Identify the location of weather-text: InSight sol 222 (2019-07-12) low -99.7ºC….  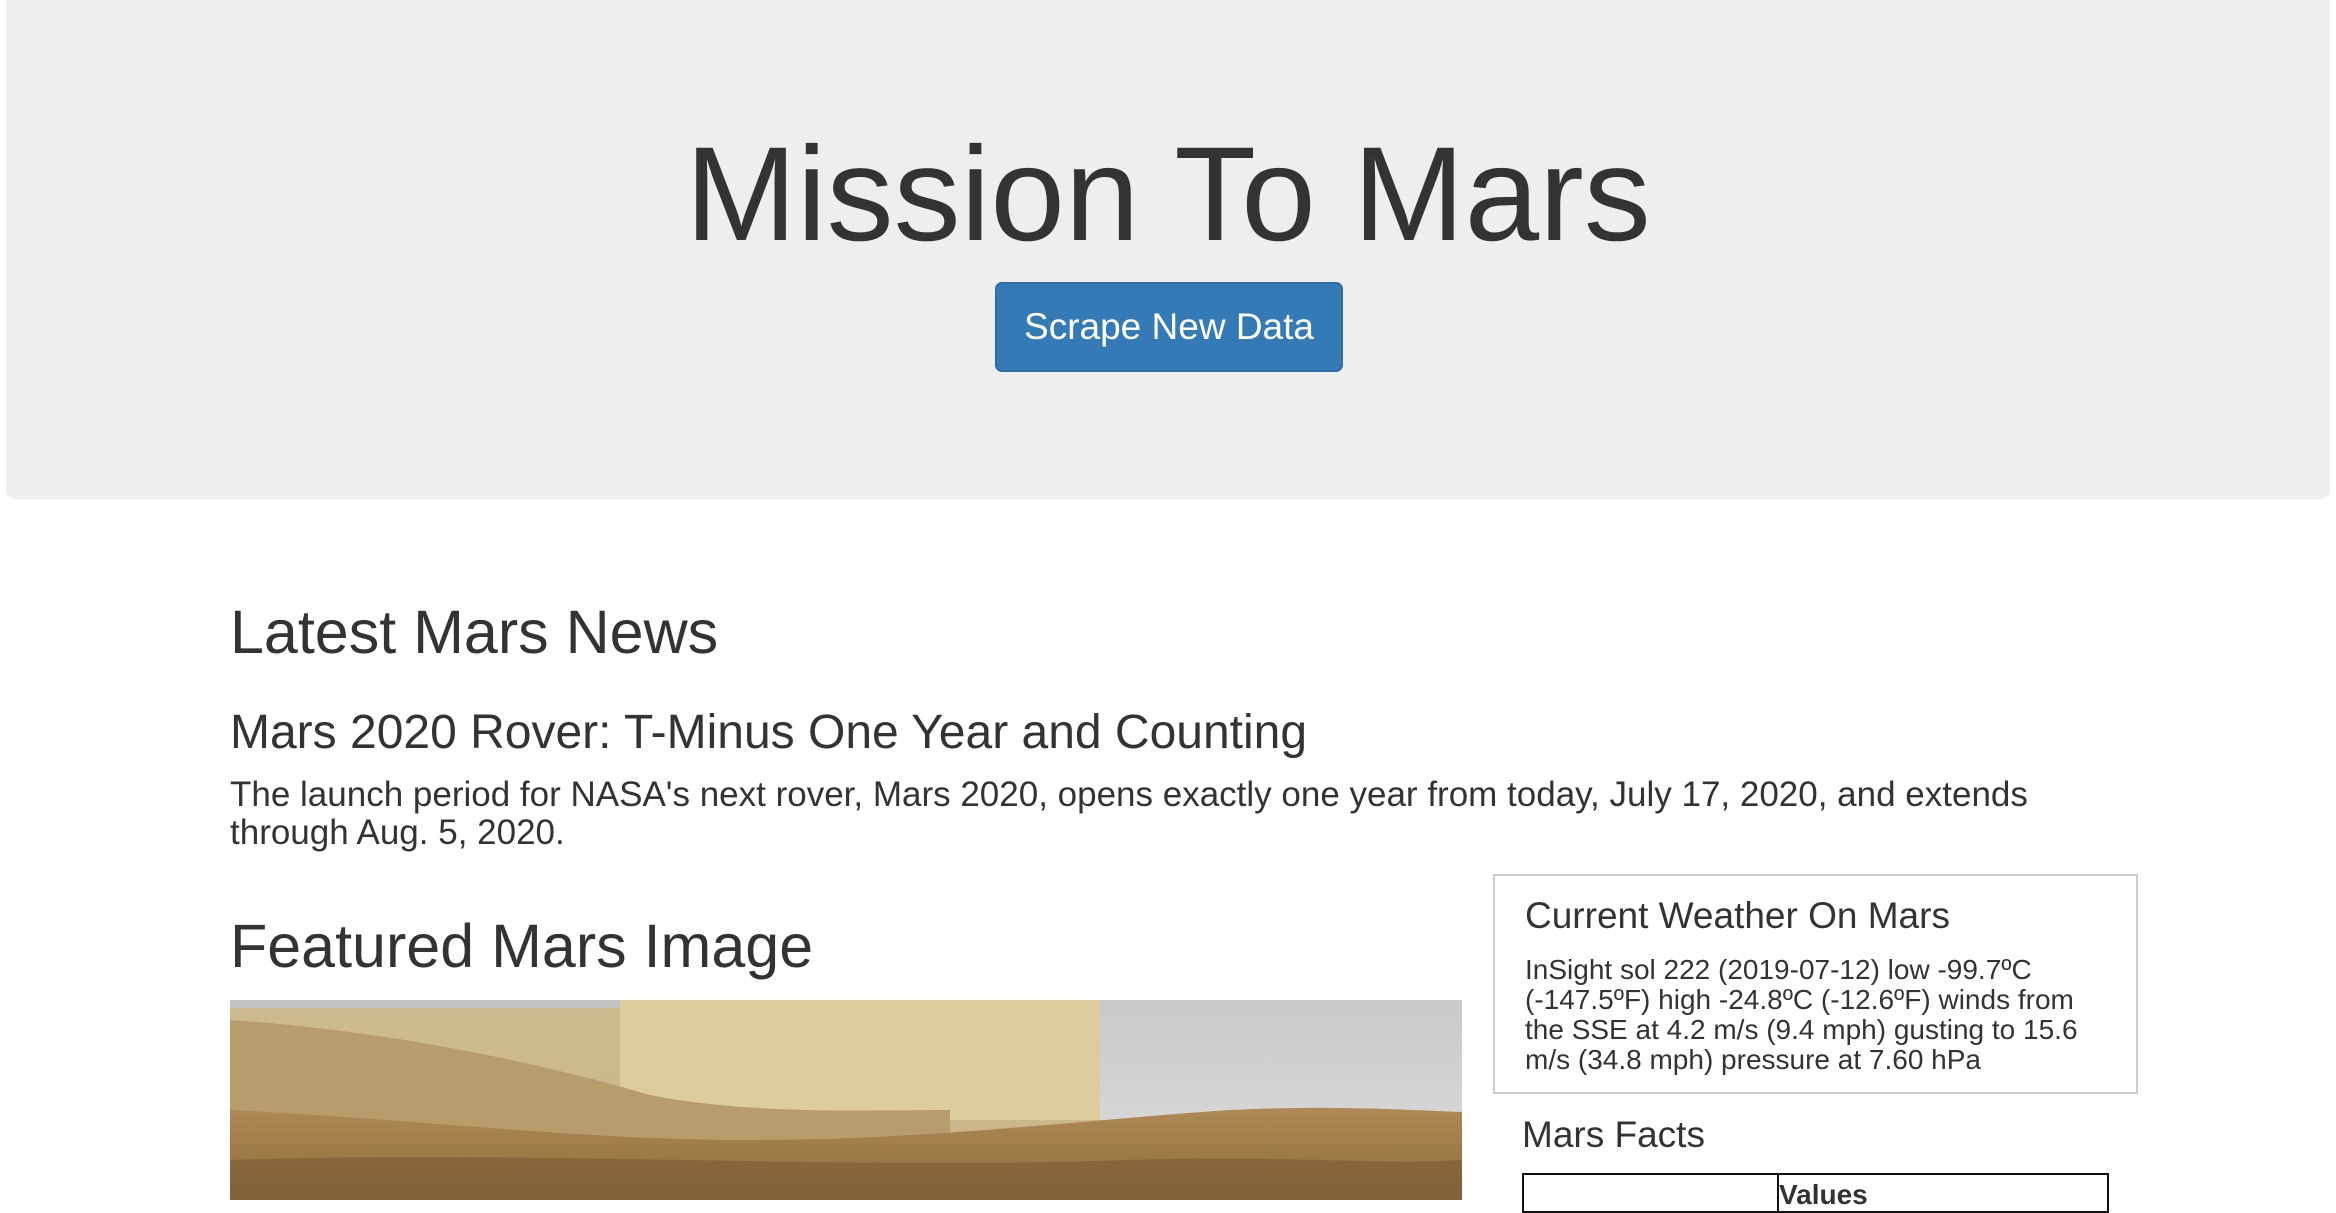
(1801, 1014).